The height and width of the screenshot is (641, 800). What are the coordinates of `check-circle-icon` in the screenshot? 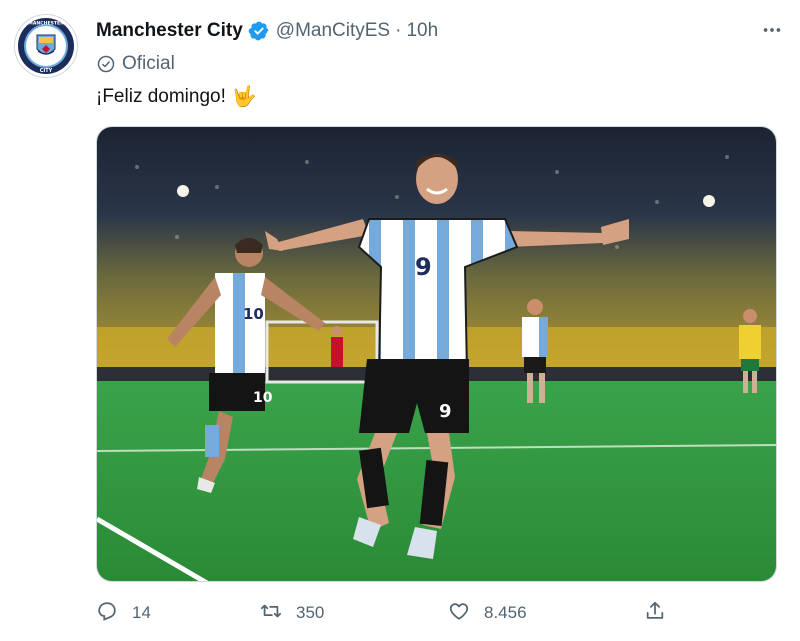 It's located at (106, 64).